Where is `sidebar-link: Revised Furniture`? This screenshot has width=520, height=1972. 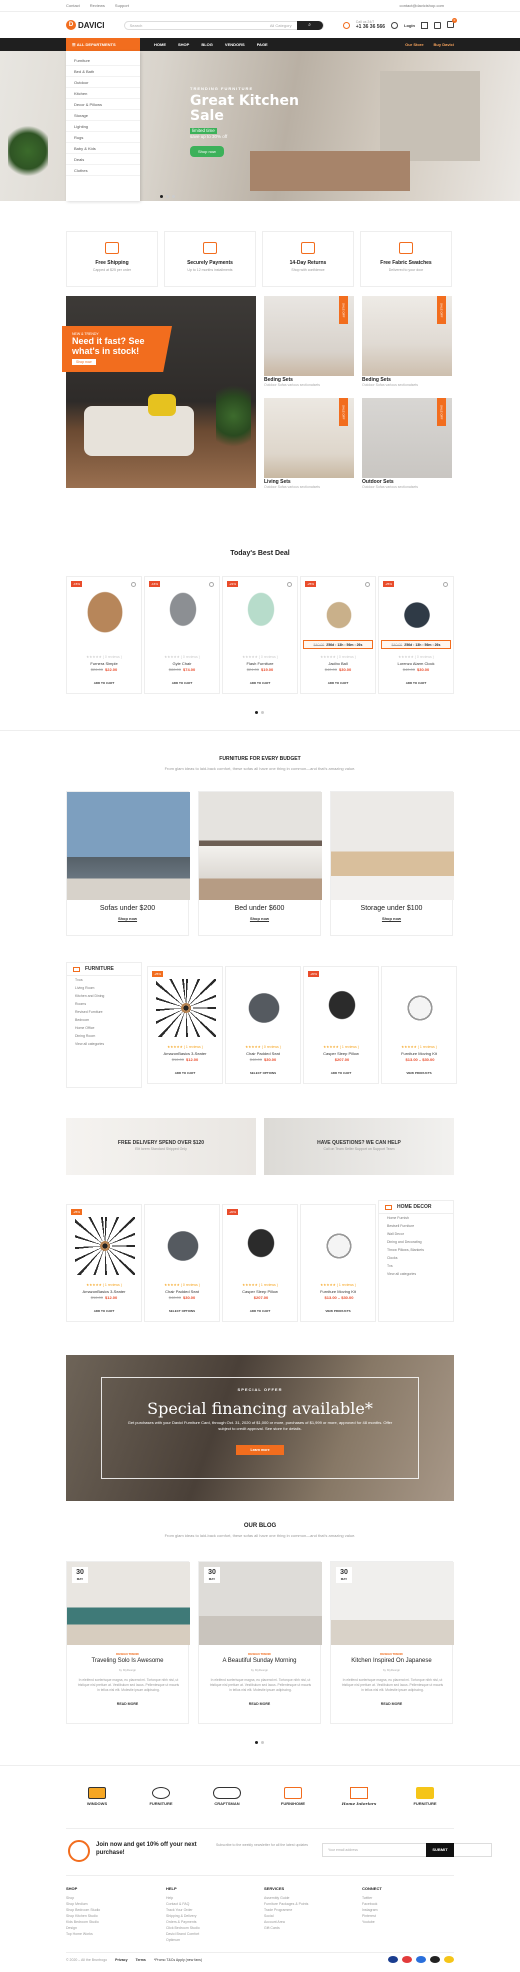 sidebar-link: Revised Furniture is located at coordinates (104, 1012).